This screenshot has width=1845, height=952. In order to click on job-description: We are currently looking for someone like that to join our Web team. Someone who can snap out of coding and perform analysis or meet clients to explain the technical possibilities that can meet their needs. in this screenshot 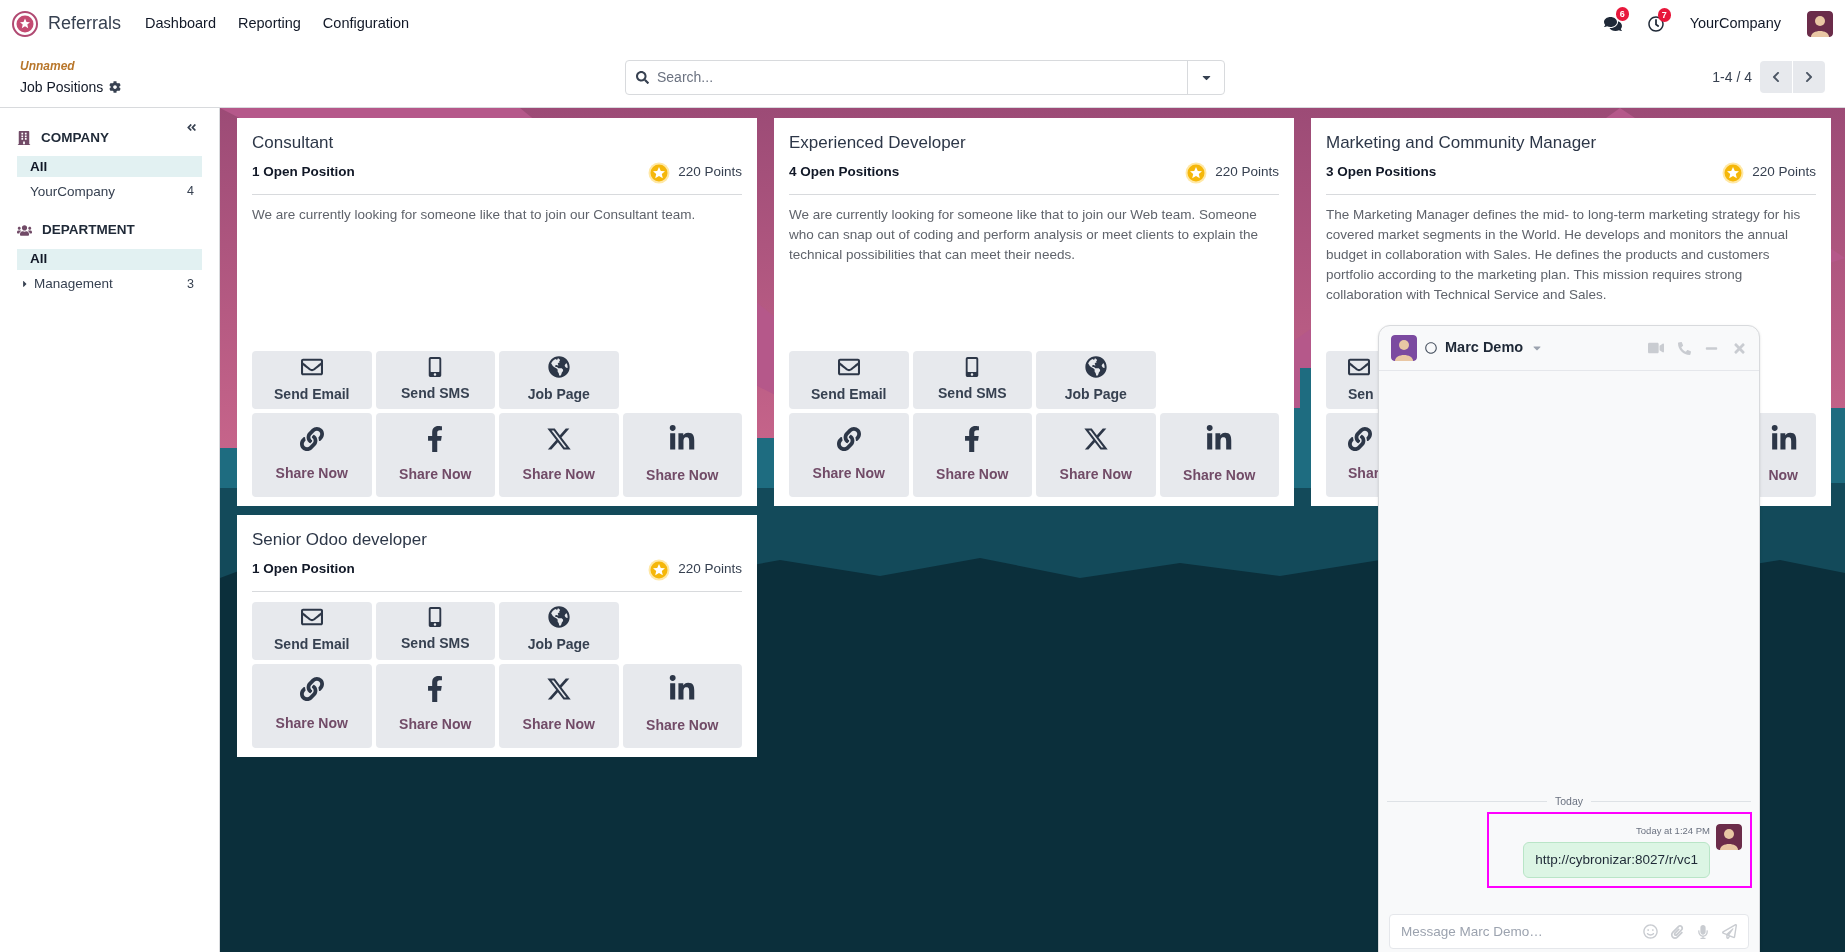, I will do `click(1024, 234)`.